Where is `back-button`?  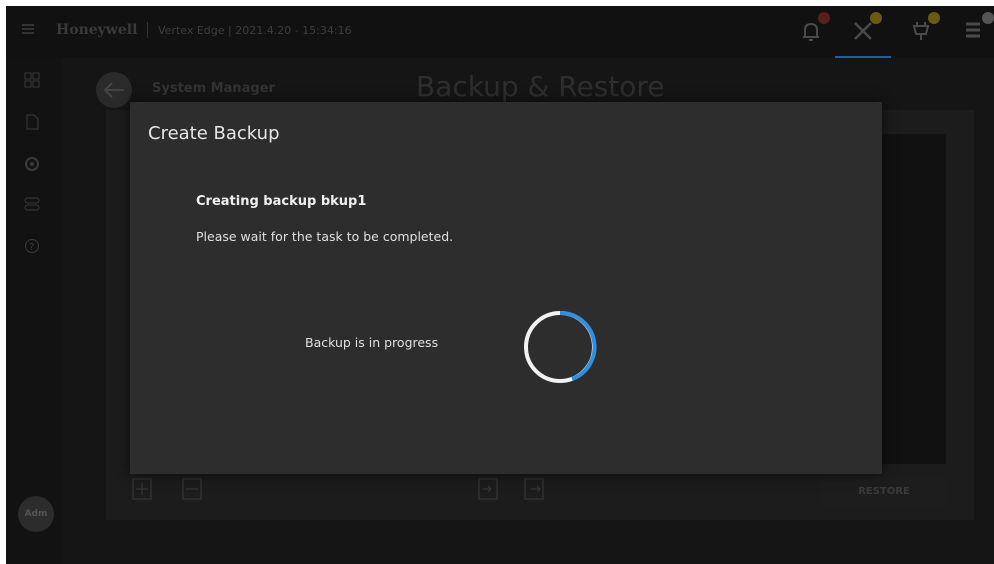 back-button is located at coordinates (114, 90).